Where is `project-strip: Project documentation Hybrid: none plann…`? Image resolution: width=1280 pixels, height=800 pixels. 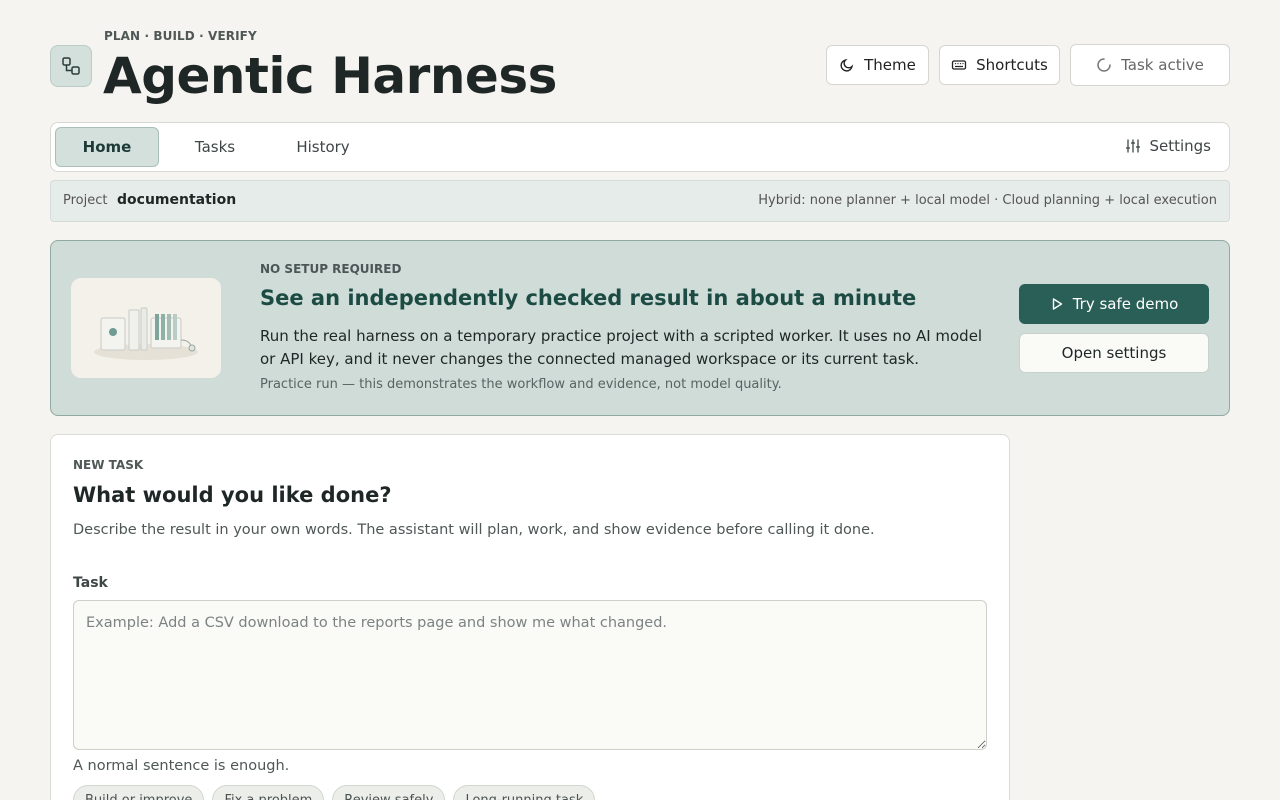 project-strip: Project documentation Hybrid: none plann… is located at coordinates (640, 201).